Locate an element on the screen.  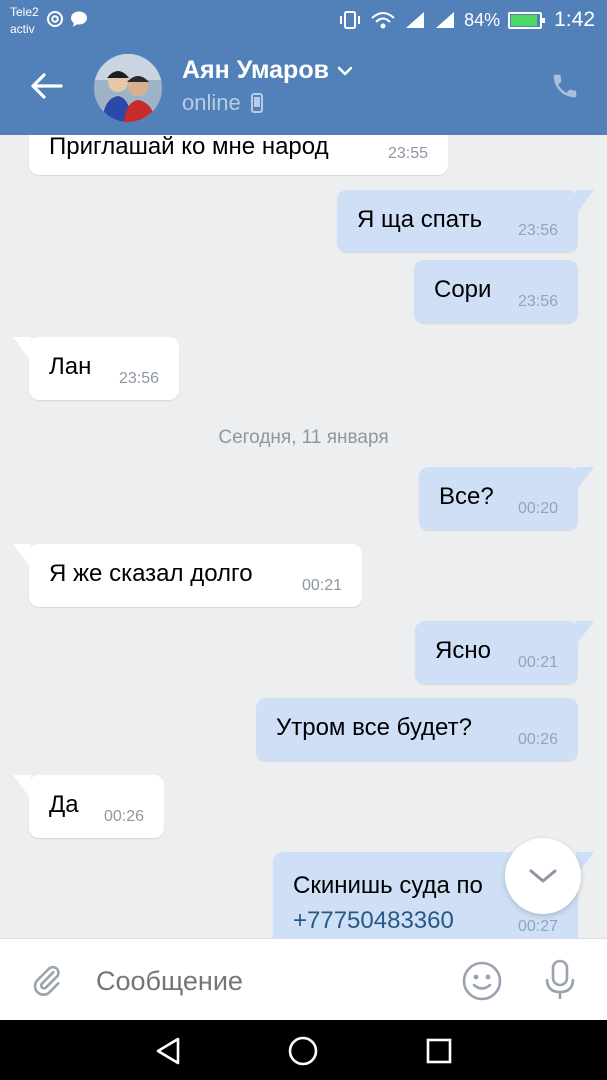
message-outgoing: Все? 00:20 is located at coordinates (506, 498).